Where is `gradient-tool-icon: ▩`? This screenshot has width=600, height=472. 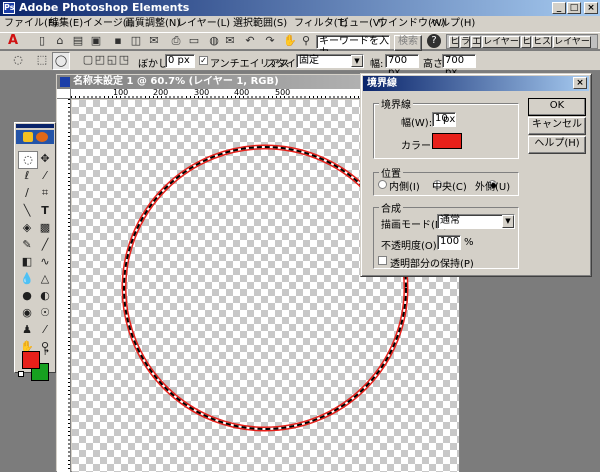
gradient-tool-icon: ▩ is located at coordinates (45, 228).